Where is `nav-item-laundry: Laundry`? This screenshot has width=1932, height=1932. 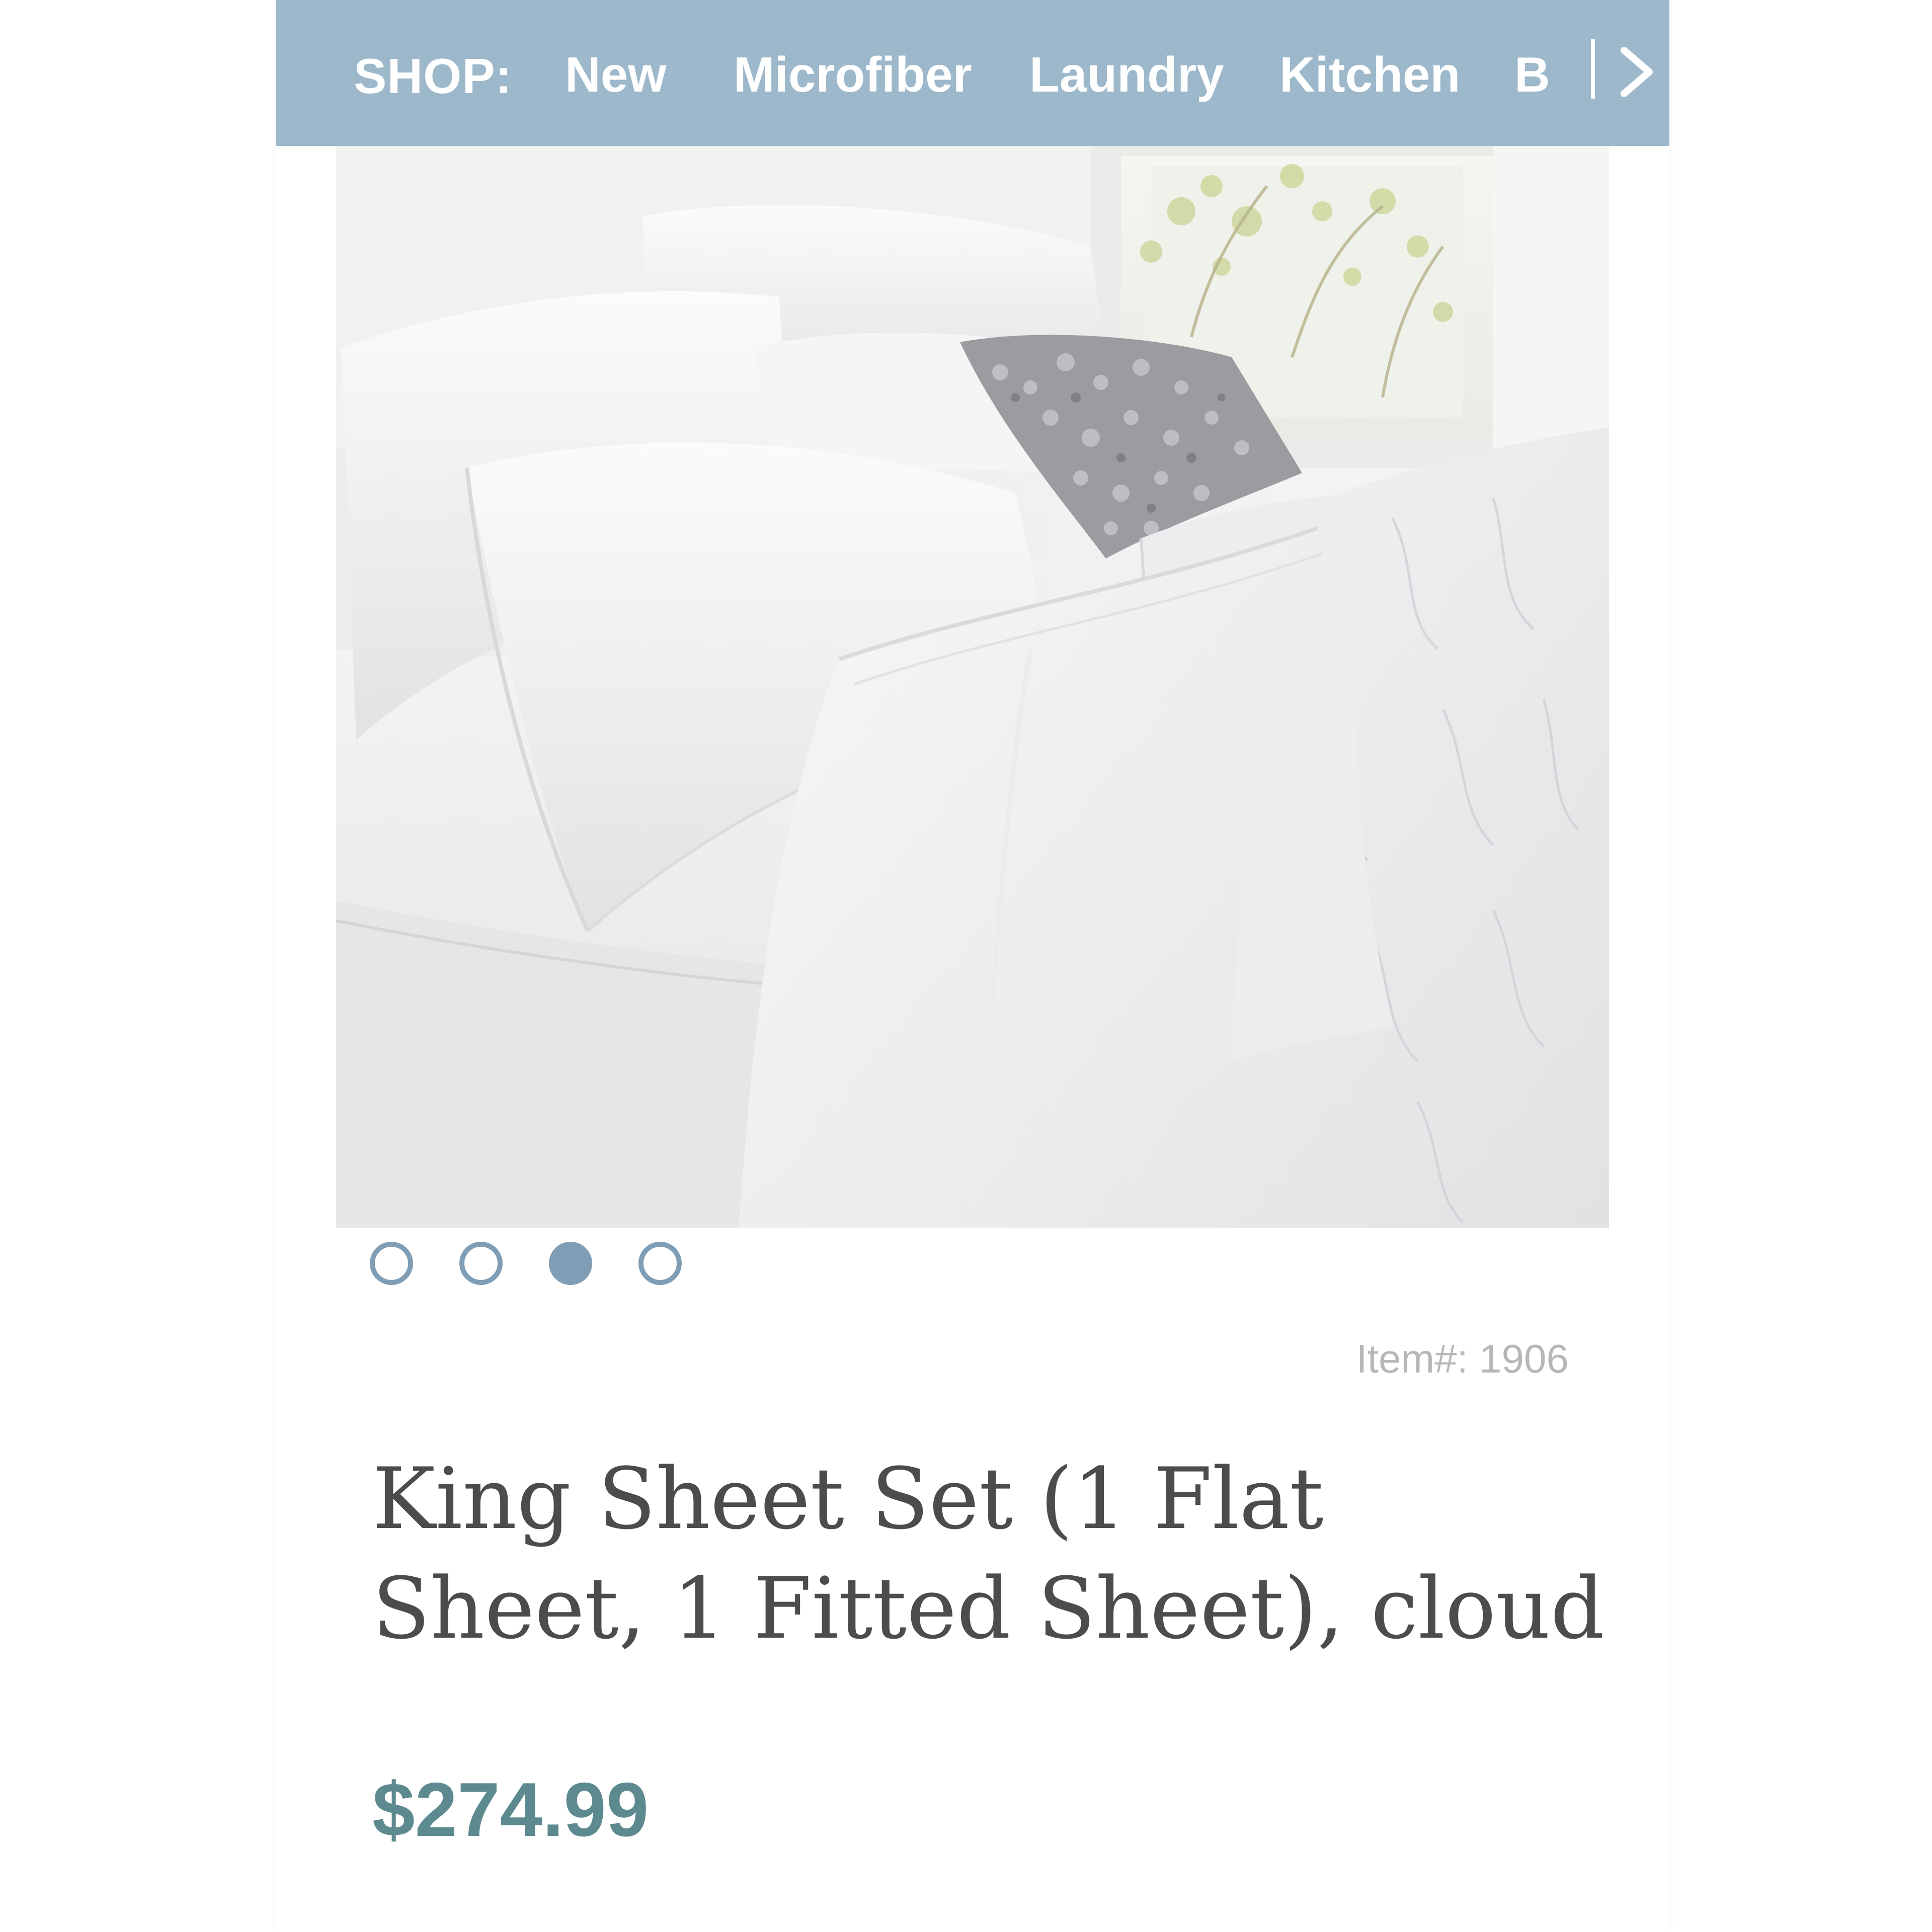 nav-item-laundry: Laundry is located at coordinates (1127, 74).